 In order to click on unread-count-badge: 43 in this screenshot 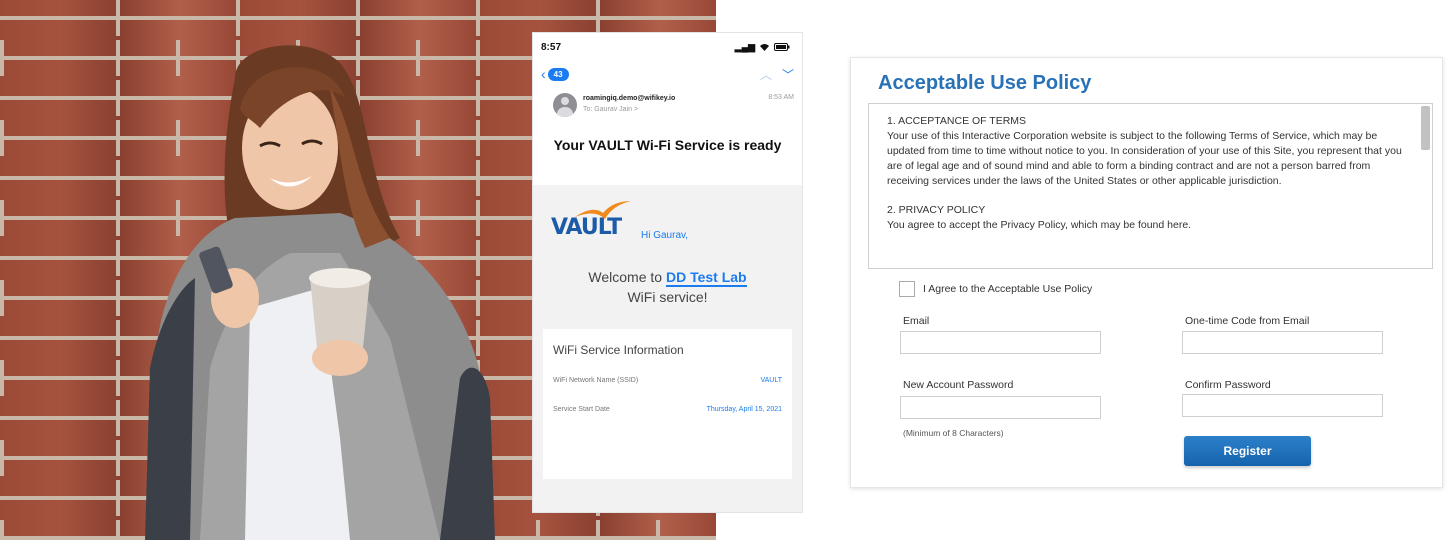, I will do `click(558, 74)`.